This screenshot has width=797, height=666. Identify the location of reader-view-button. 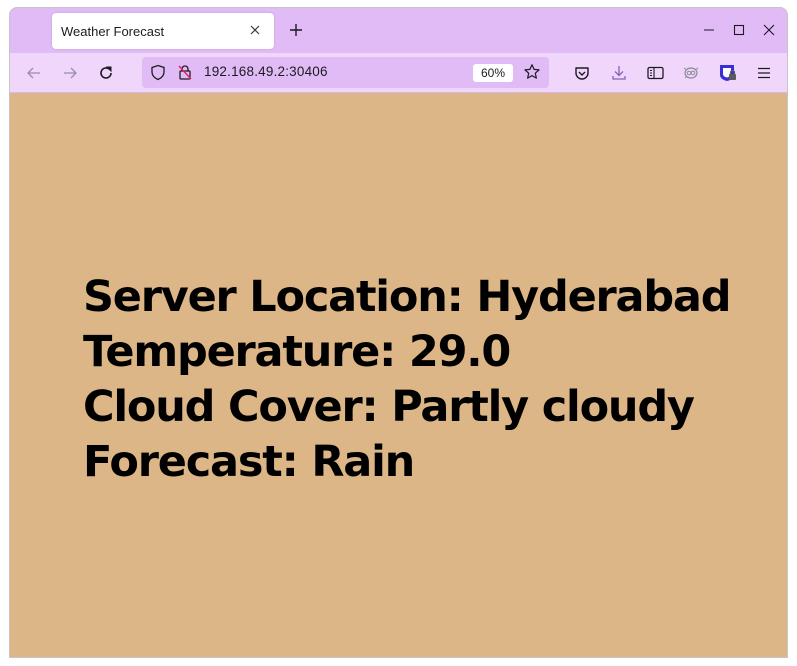
(655, 73).